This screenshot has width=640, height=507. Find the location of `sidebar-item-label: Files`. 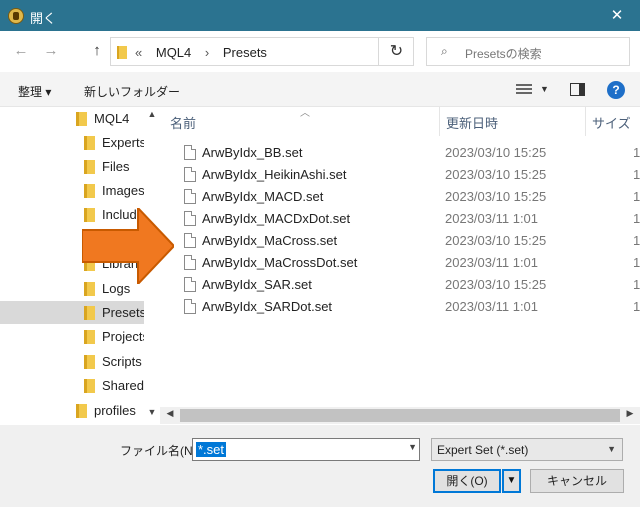

sidebar-item-label: Files is located at coordinates (116, 166).